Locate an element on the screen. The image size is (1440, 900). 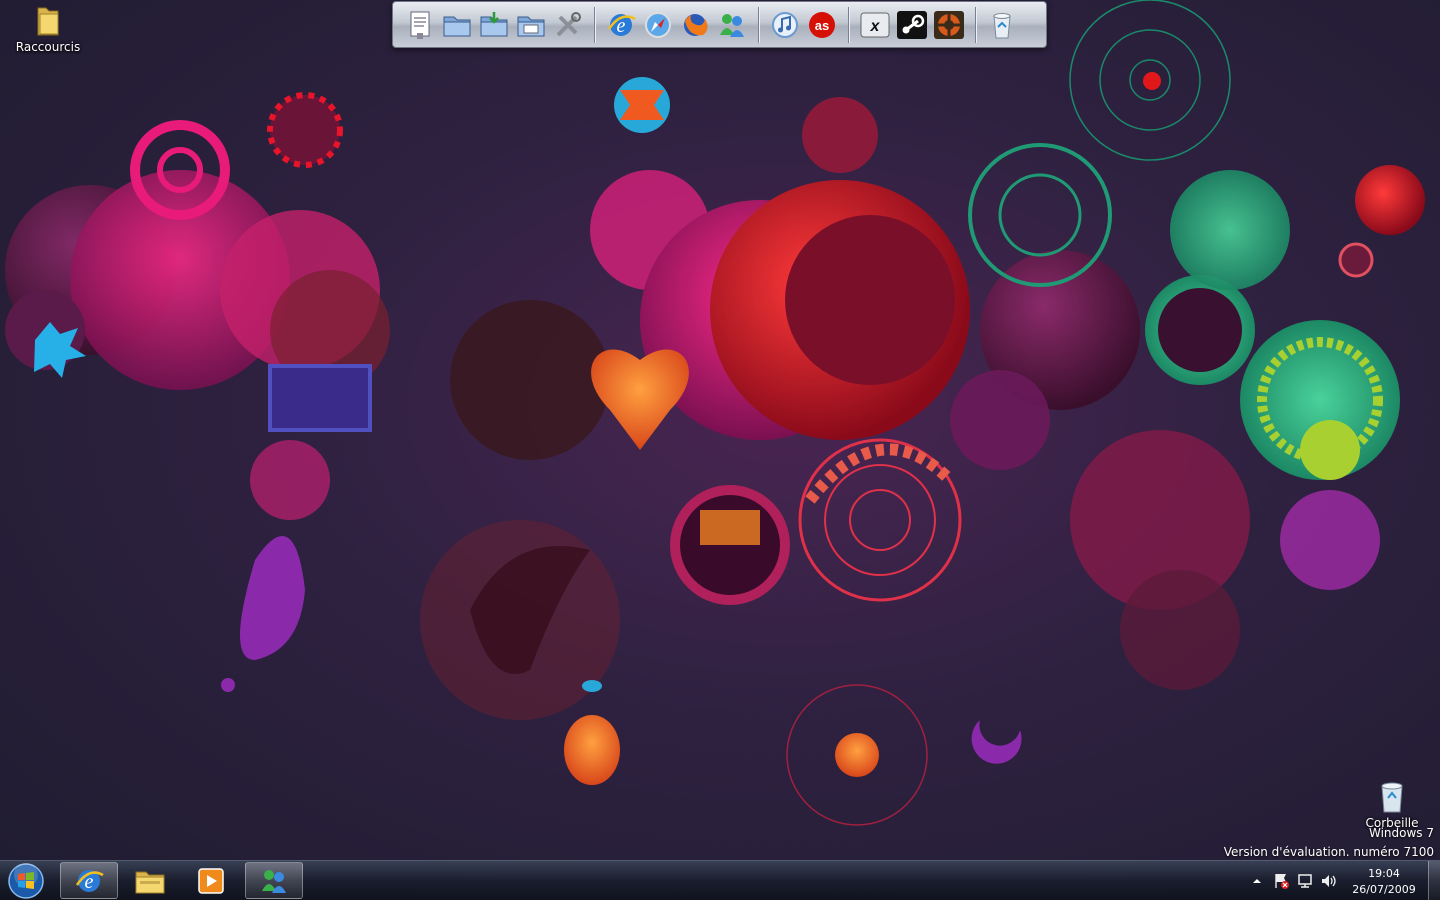
show-hidden-icons-icon is located at coordinates (1257, 881).